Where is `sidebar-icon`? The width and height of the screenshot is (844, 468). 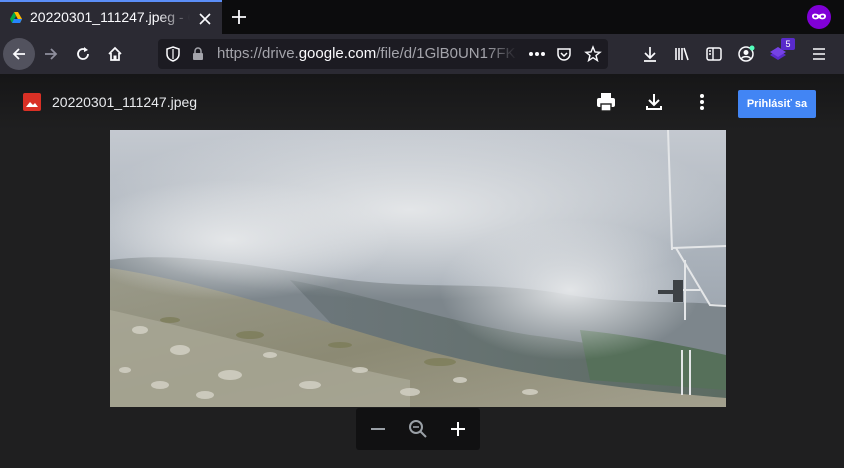 sidebar-icon is located at coordinates (714, 54).